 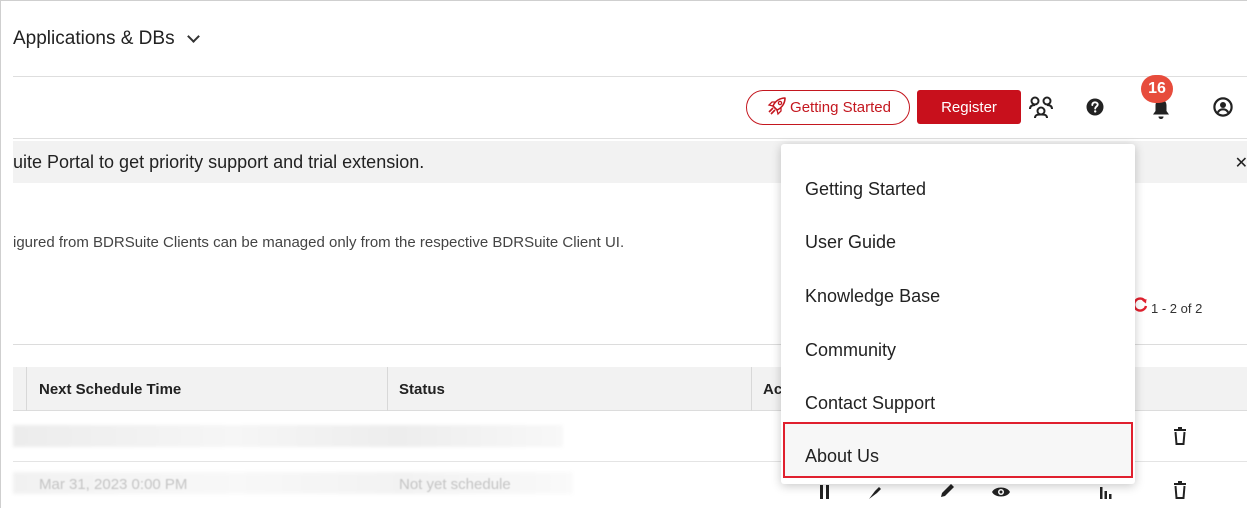 I want to click on view-icon, so click(x=1001, y=494).